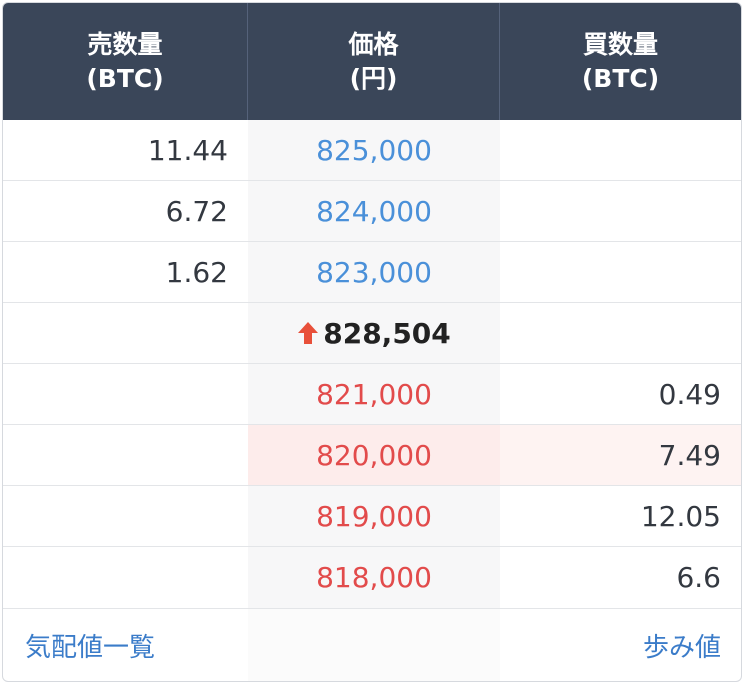  I want to click on order-book-row: 11.44 825,000, so click(372, 150).